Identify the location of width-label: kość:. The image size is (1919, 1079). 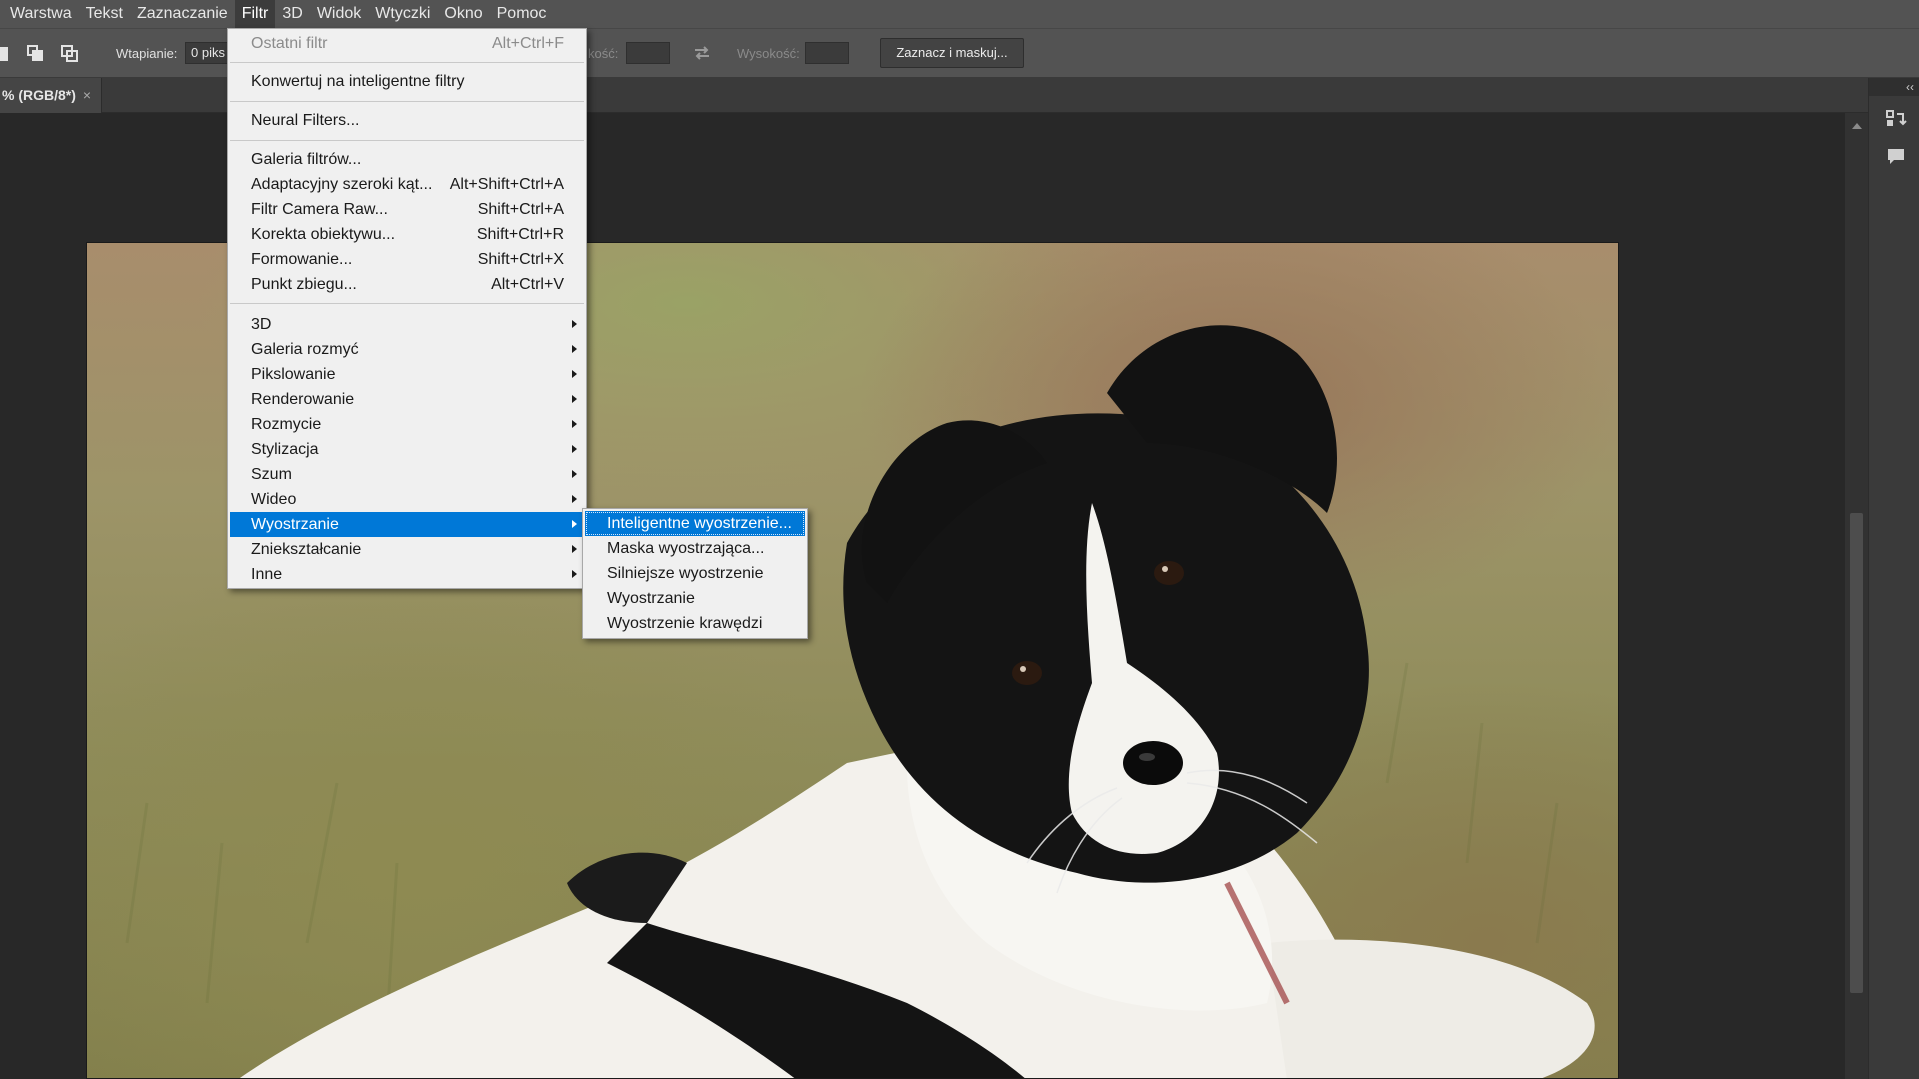
(603, 53).